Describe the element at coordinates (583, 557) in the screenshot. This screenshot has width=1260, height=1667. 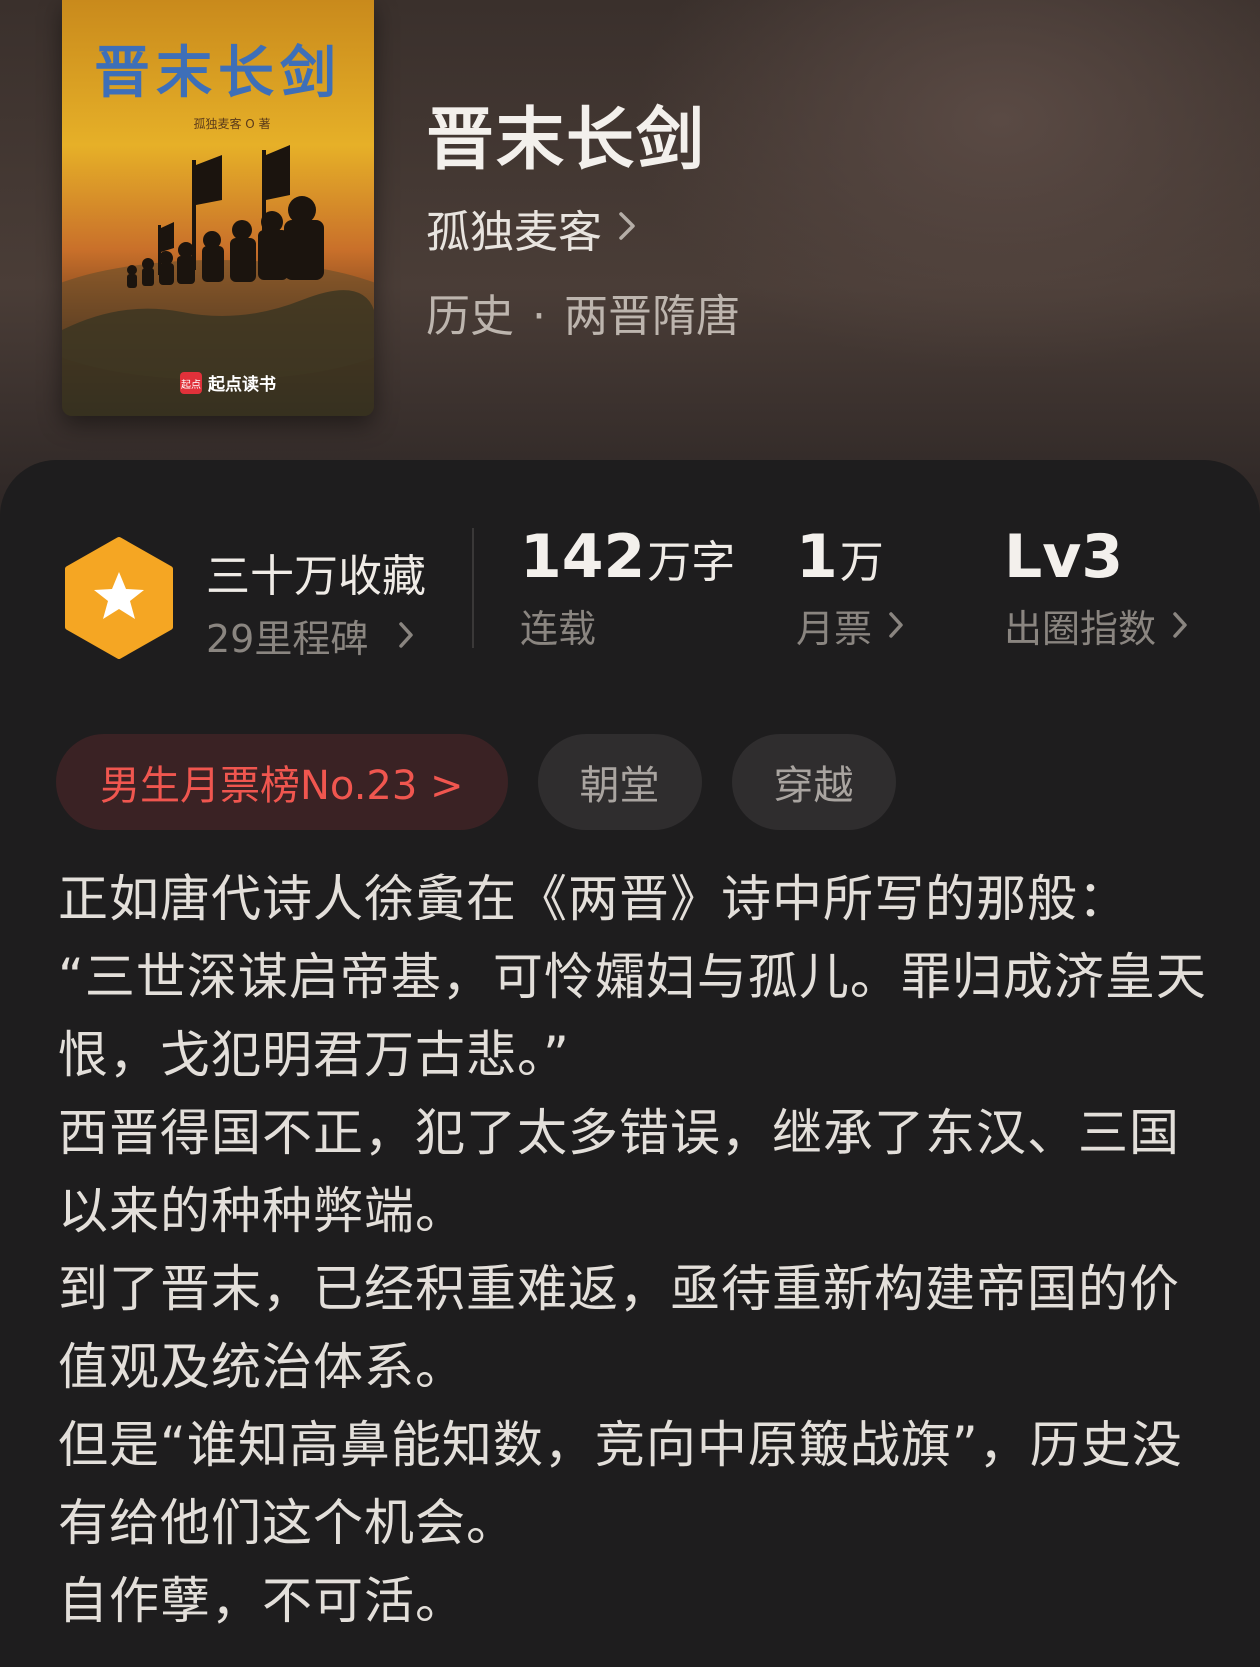
I see `word-count-number: 142` at that location.